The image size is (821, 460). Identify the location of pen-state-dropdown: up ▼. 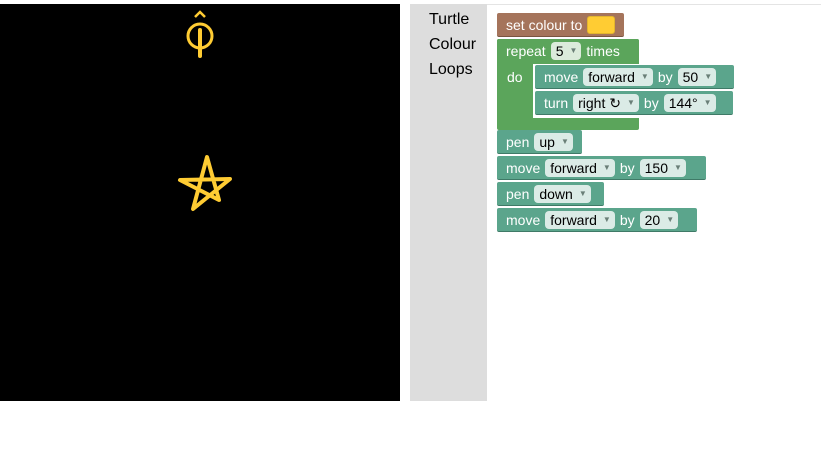
(553, 141).